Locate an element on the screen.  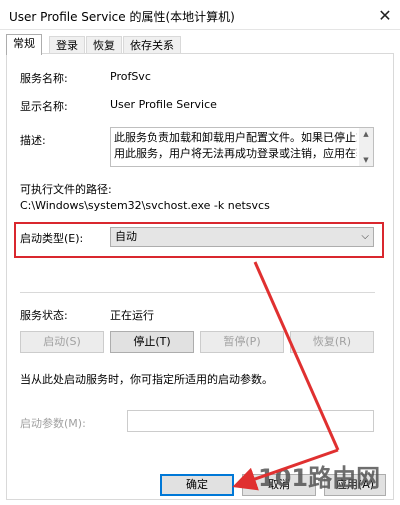
display-name-label: 显示名称: is located at coordinates (44, 106).